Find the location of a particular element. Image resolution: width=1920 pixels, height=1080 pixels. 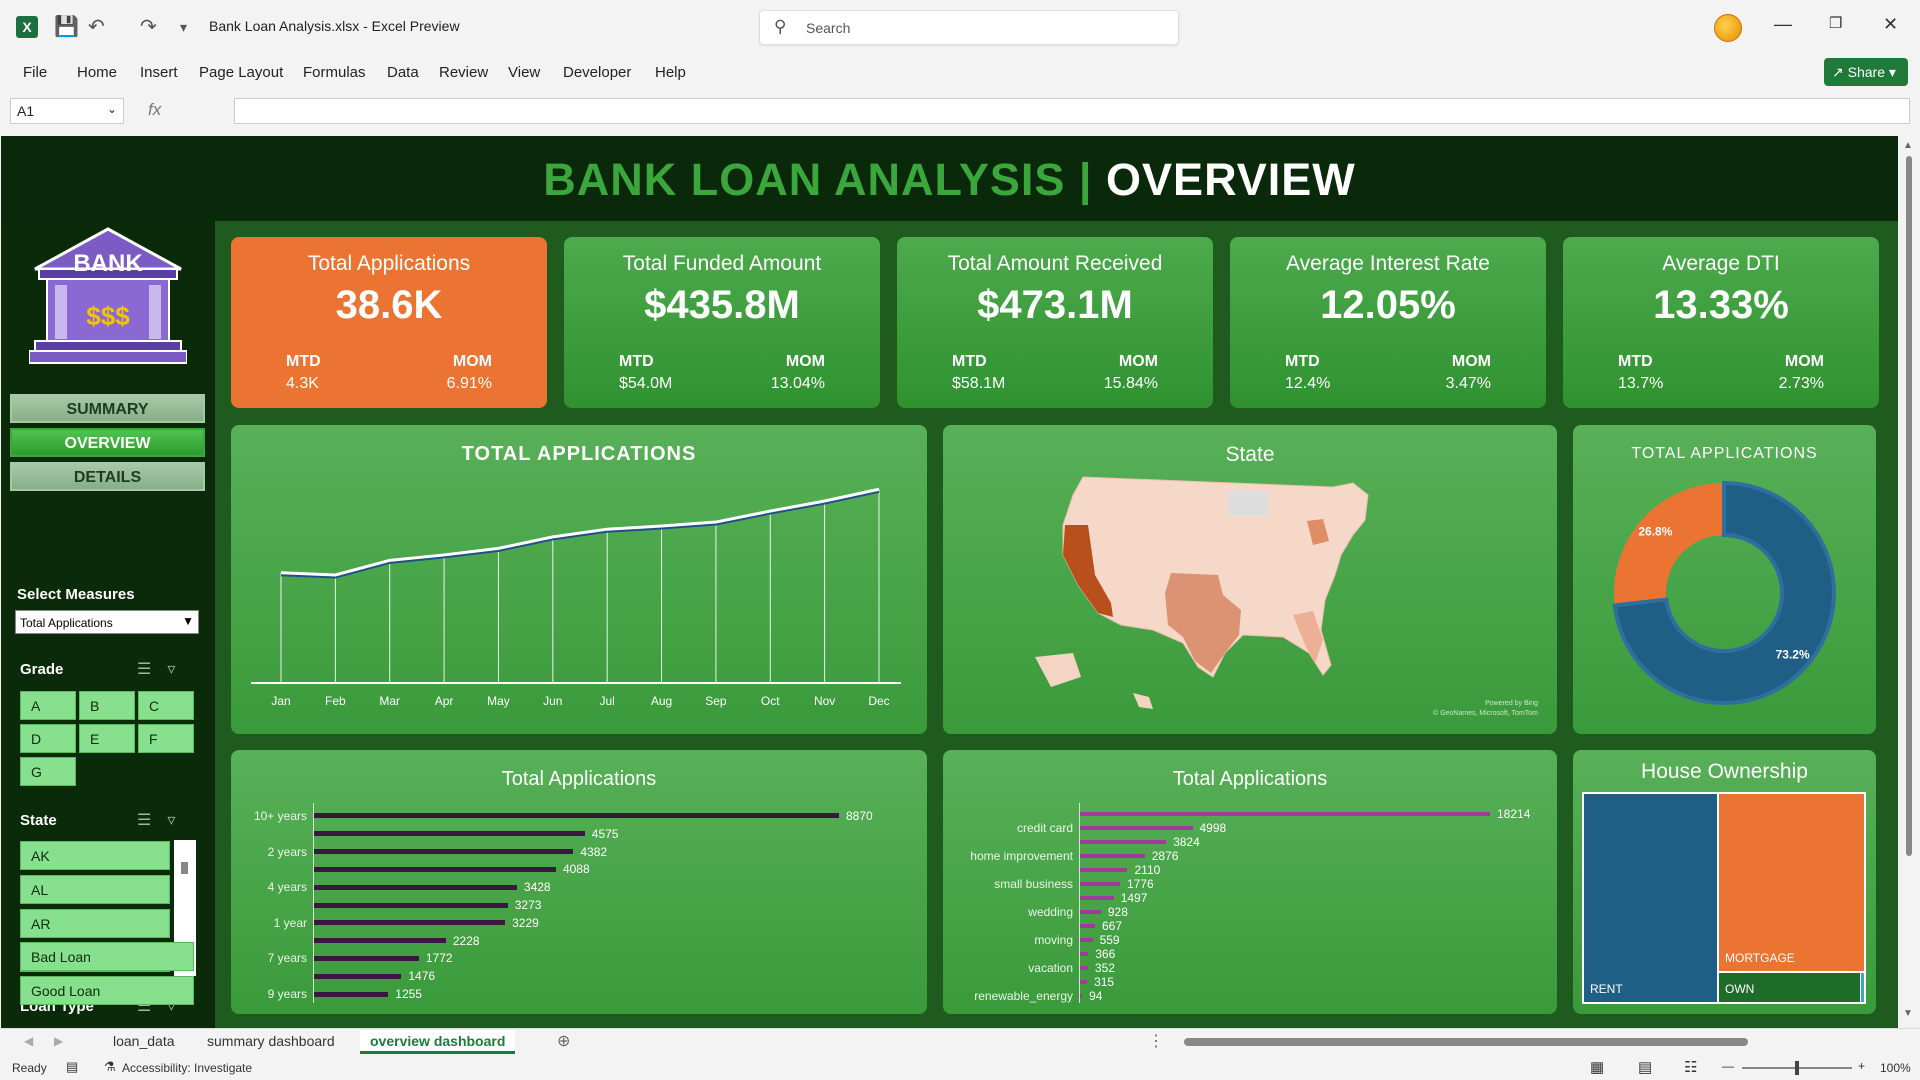

scroll-down-icon: ▼ is located at coordinates (1908, 1013).